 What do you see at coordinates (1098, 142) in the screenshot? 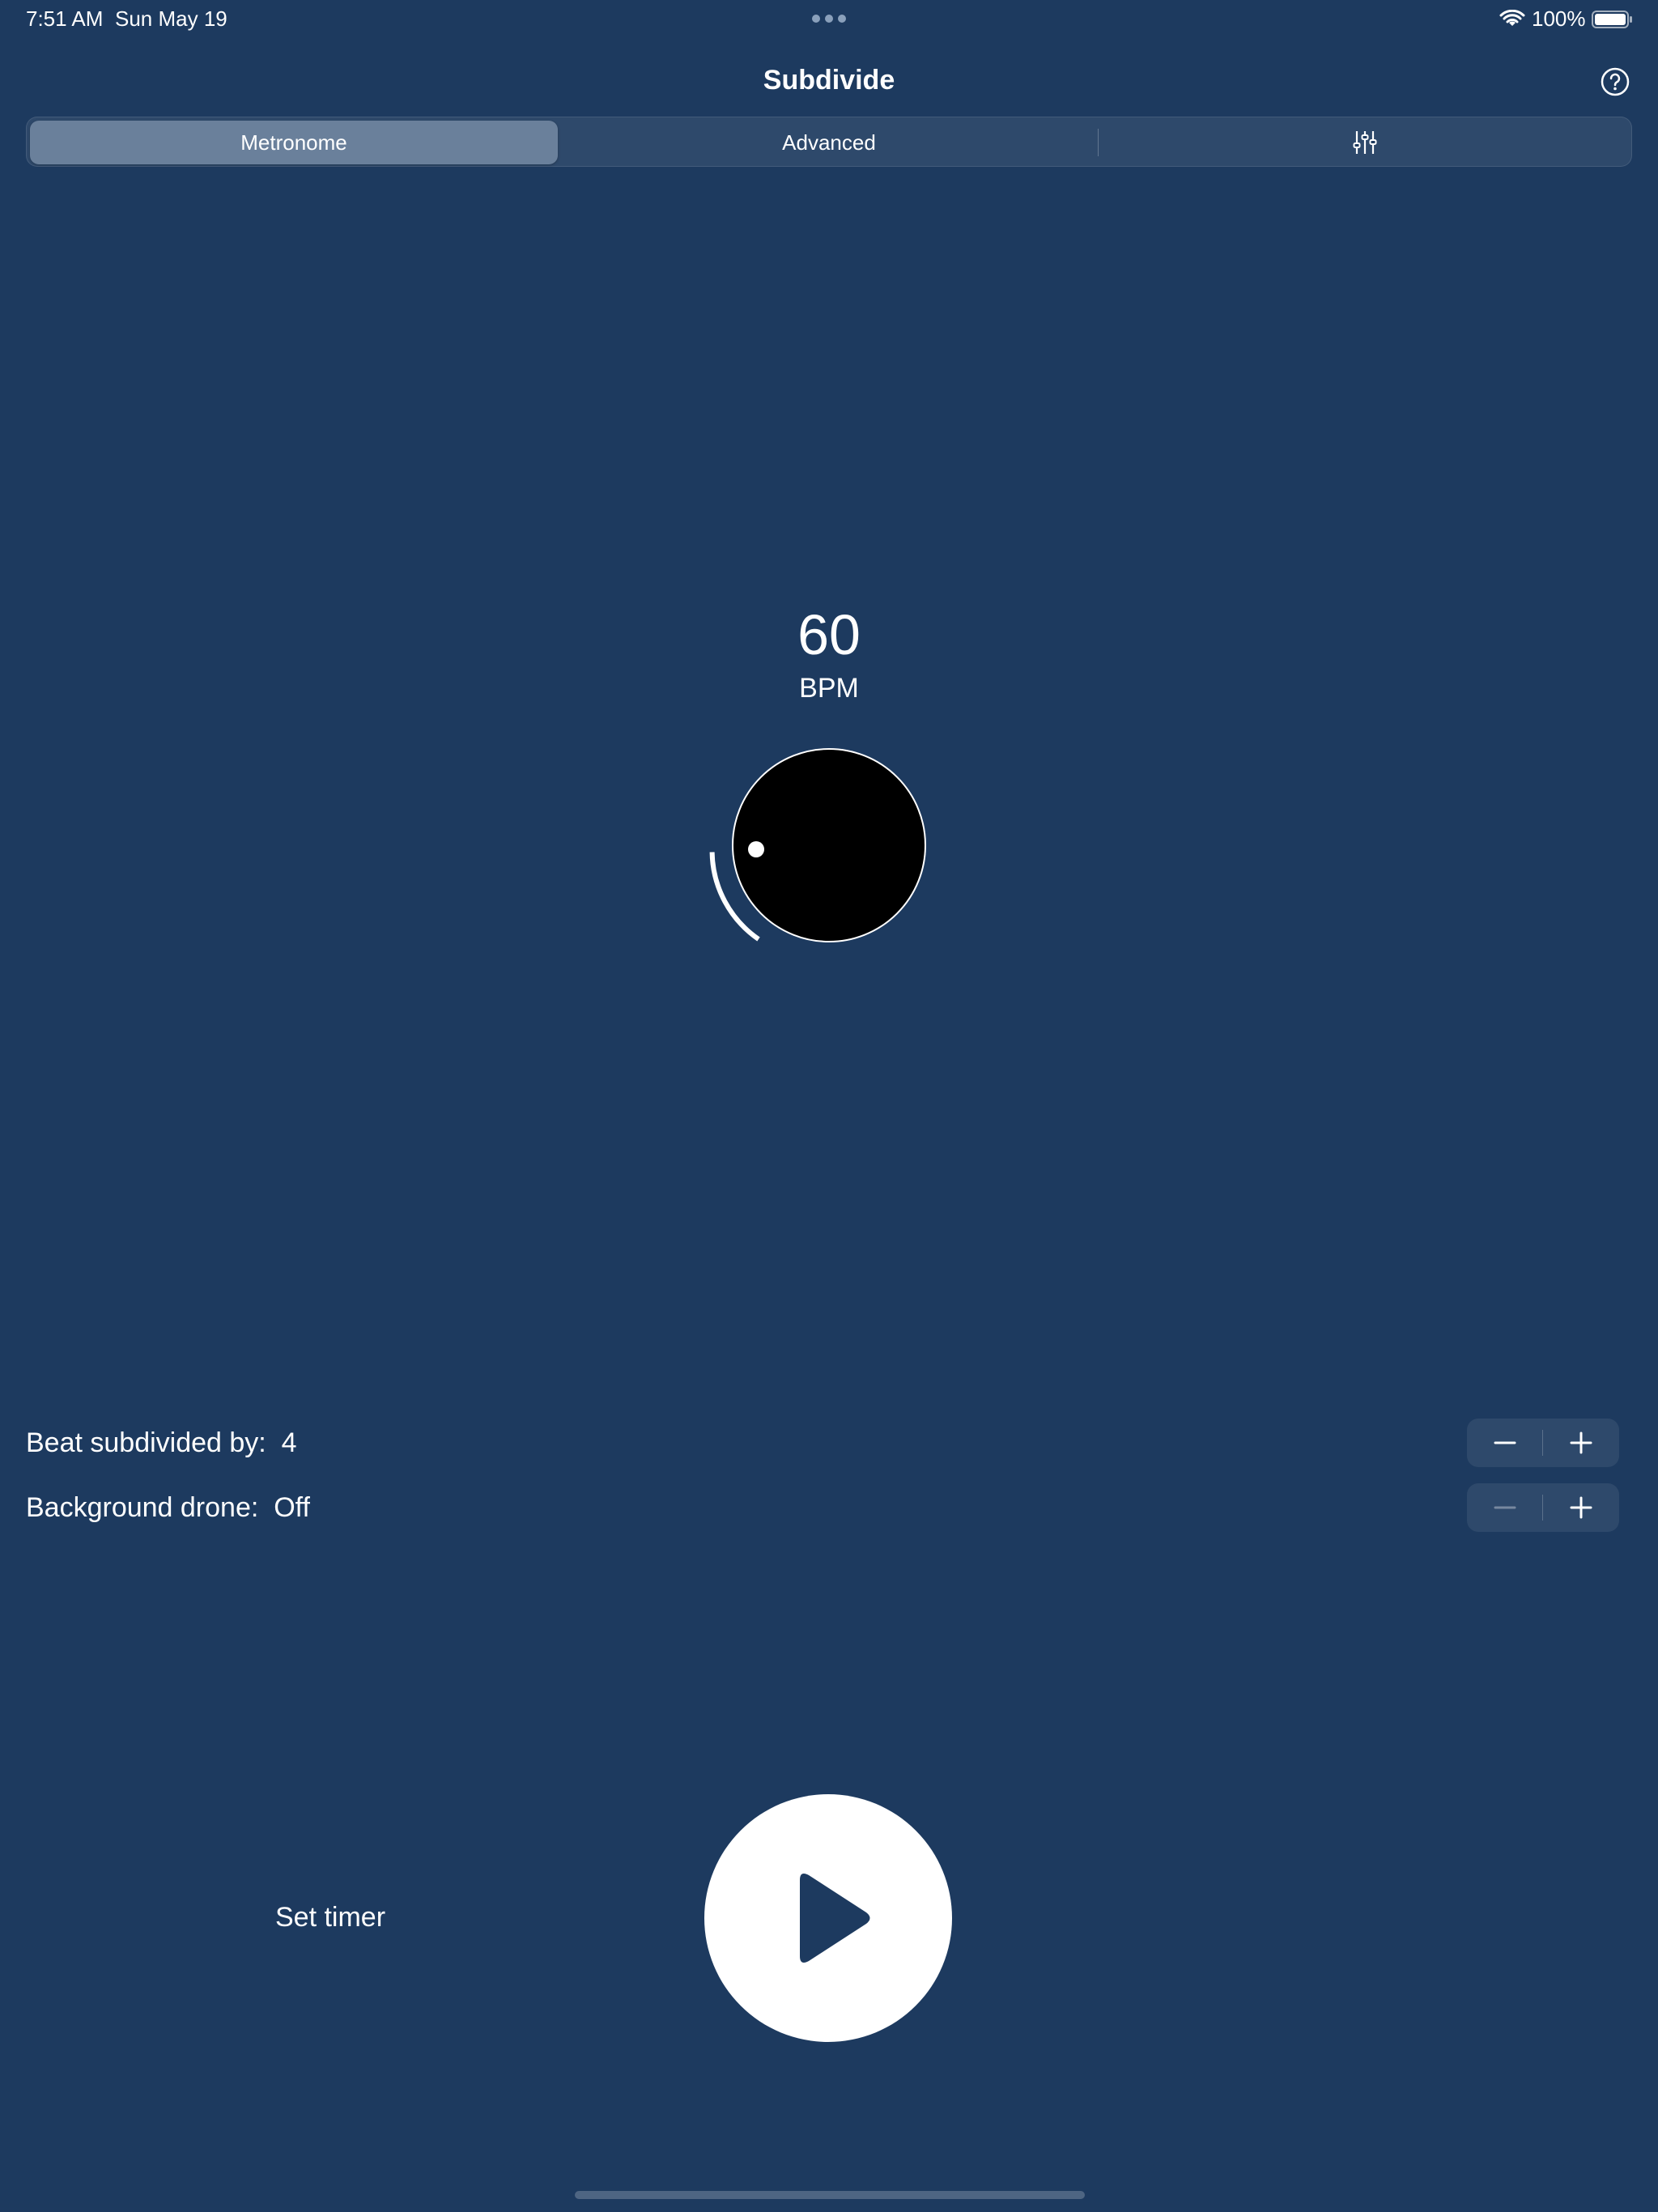
I see `segment-divider` at bounding box center [1098, 142].